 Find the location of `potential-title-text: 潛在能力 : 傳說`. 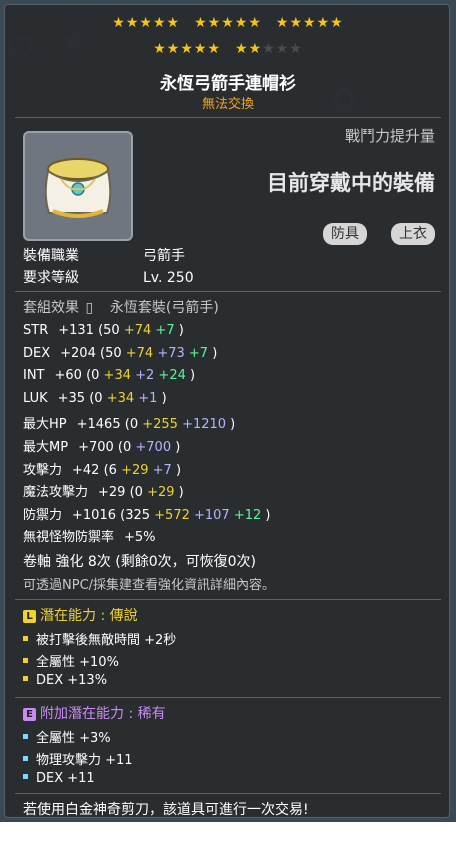

potential-title-text: 潛在能力 : 傳說 is located at coordinates (89, 616).